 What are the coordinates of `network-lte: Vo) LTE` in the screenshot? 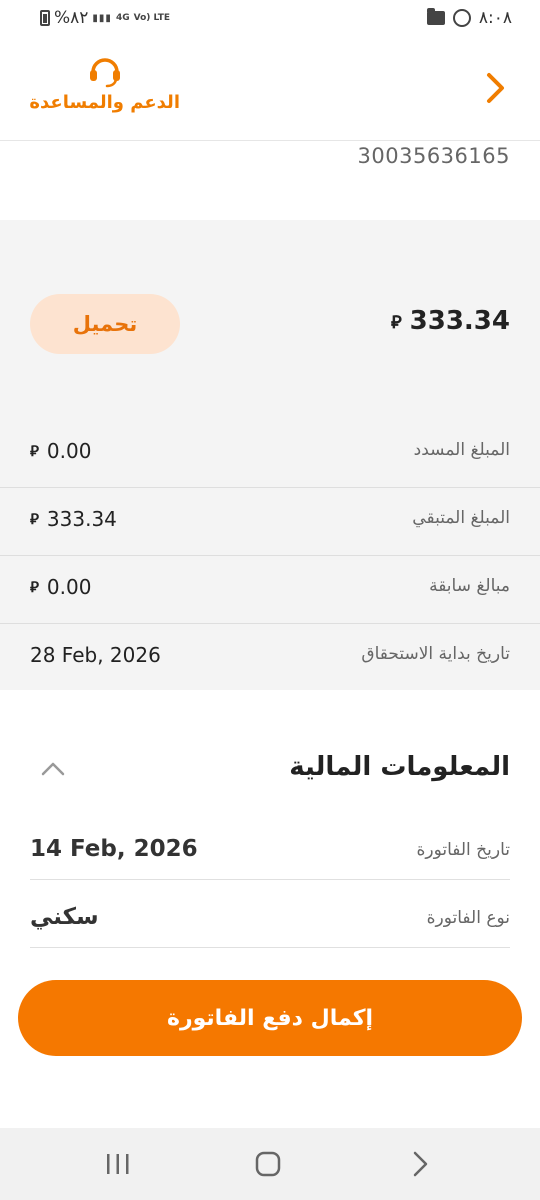 It's located at (152, 17).